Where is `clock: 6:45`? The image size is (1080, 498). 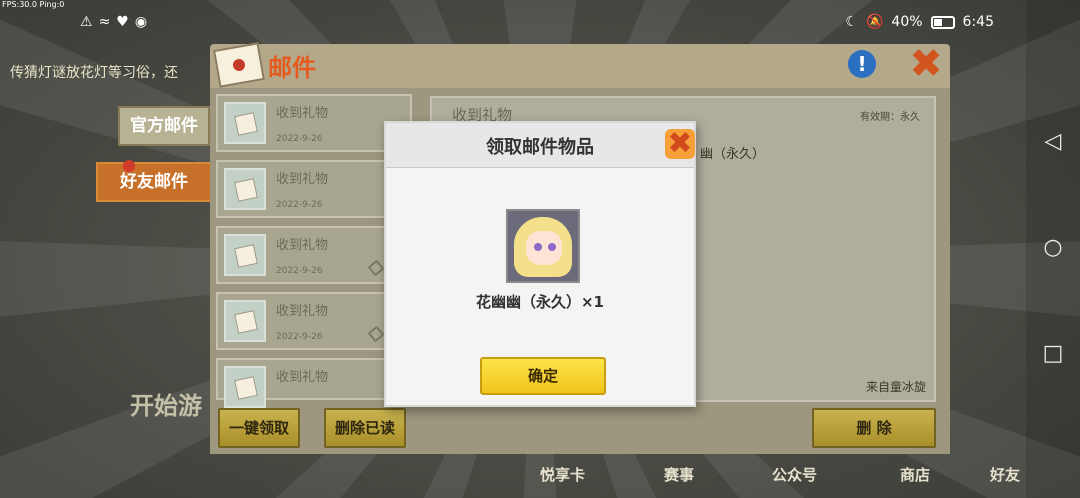
clock: 6:45 is located at coordinates (978, 22).